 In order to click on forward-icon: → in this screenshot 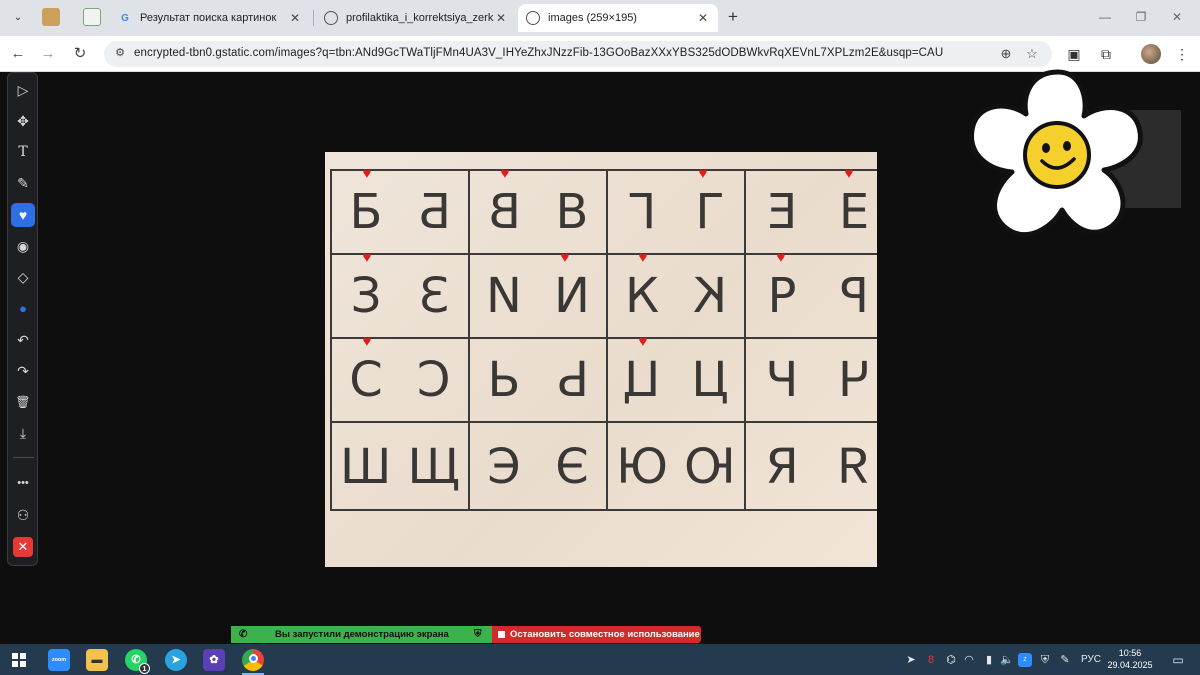, I will do `click(48, 54)`.